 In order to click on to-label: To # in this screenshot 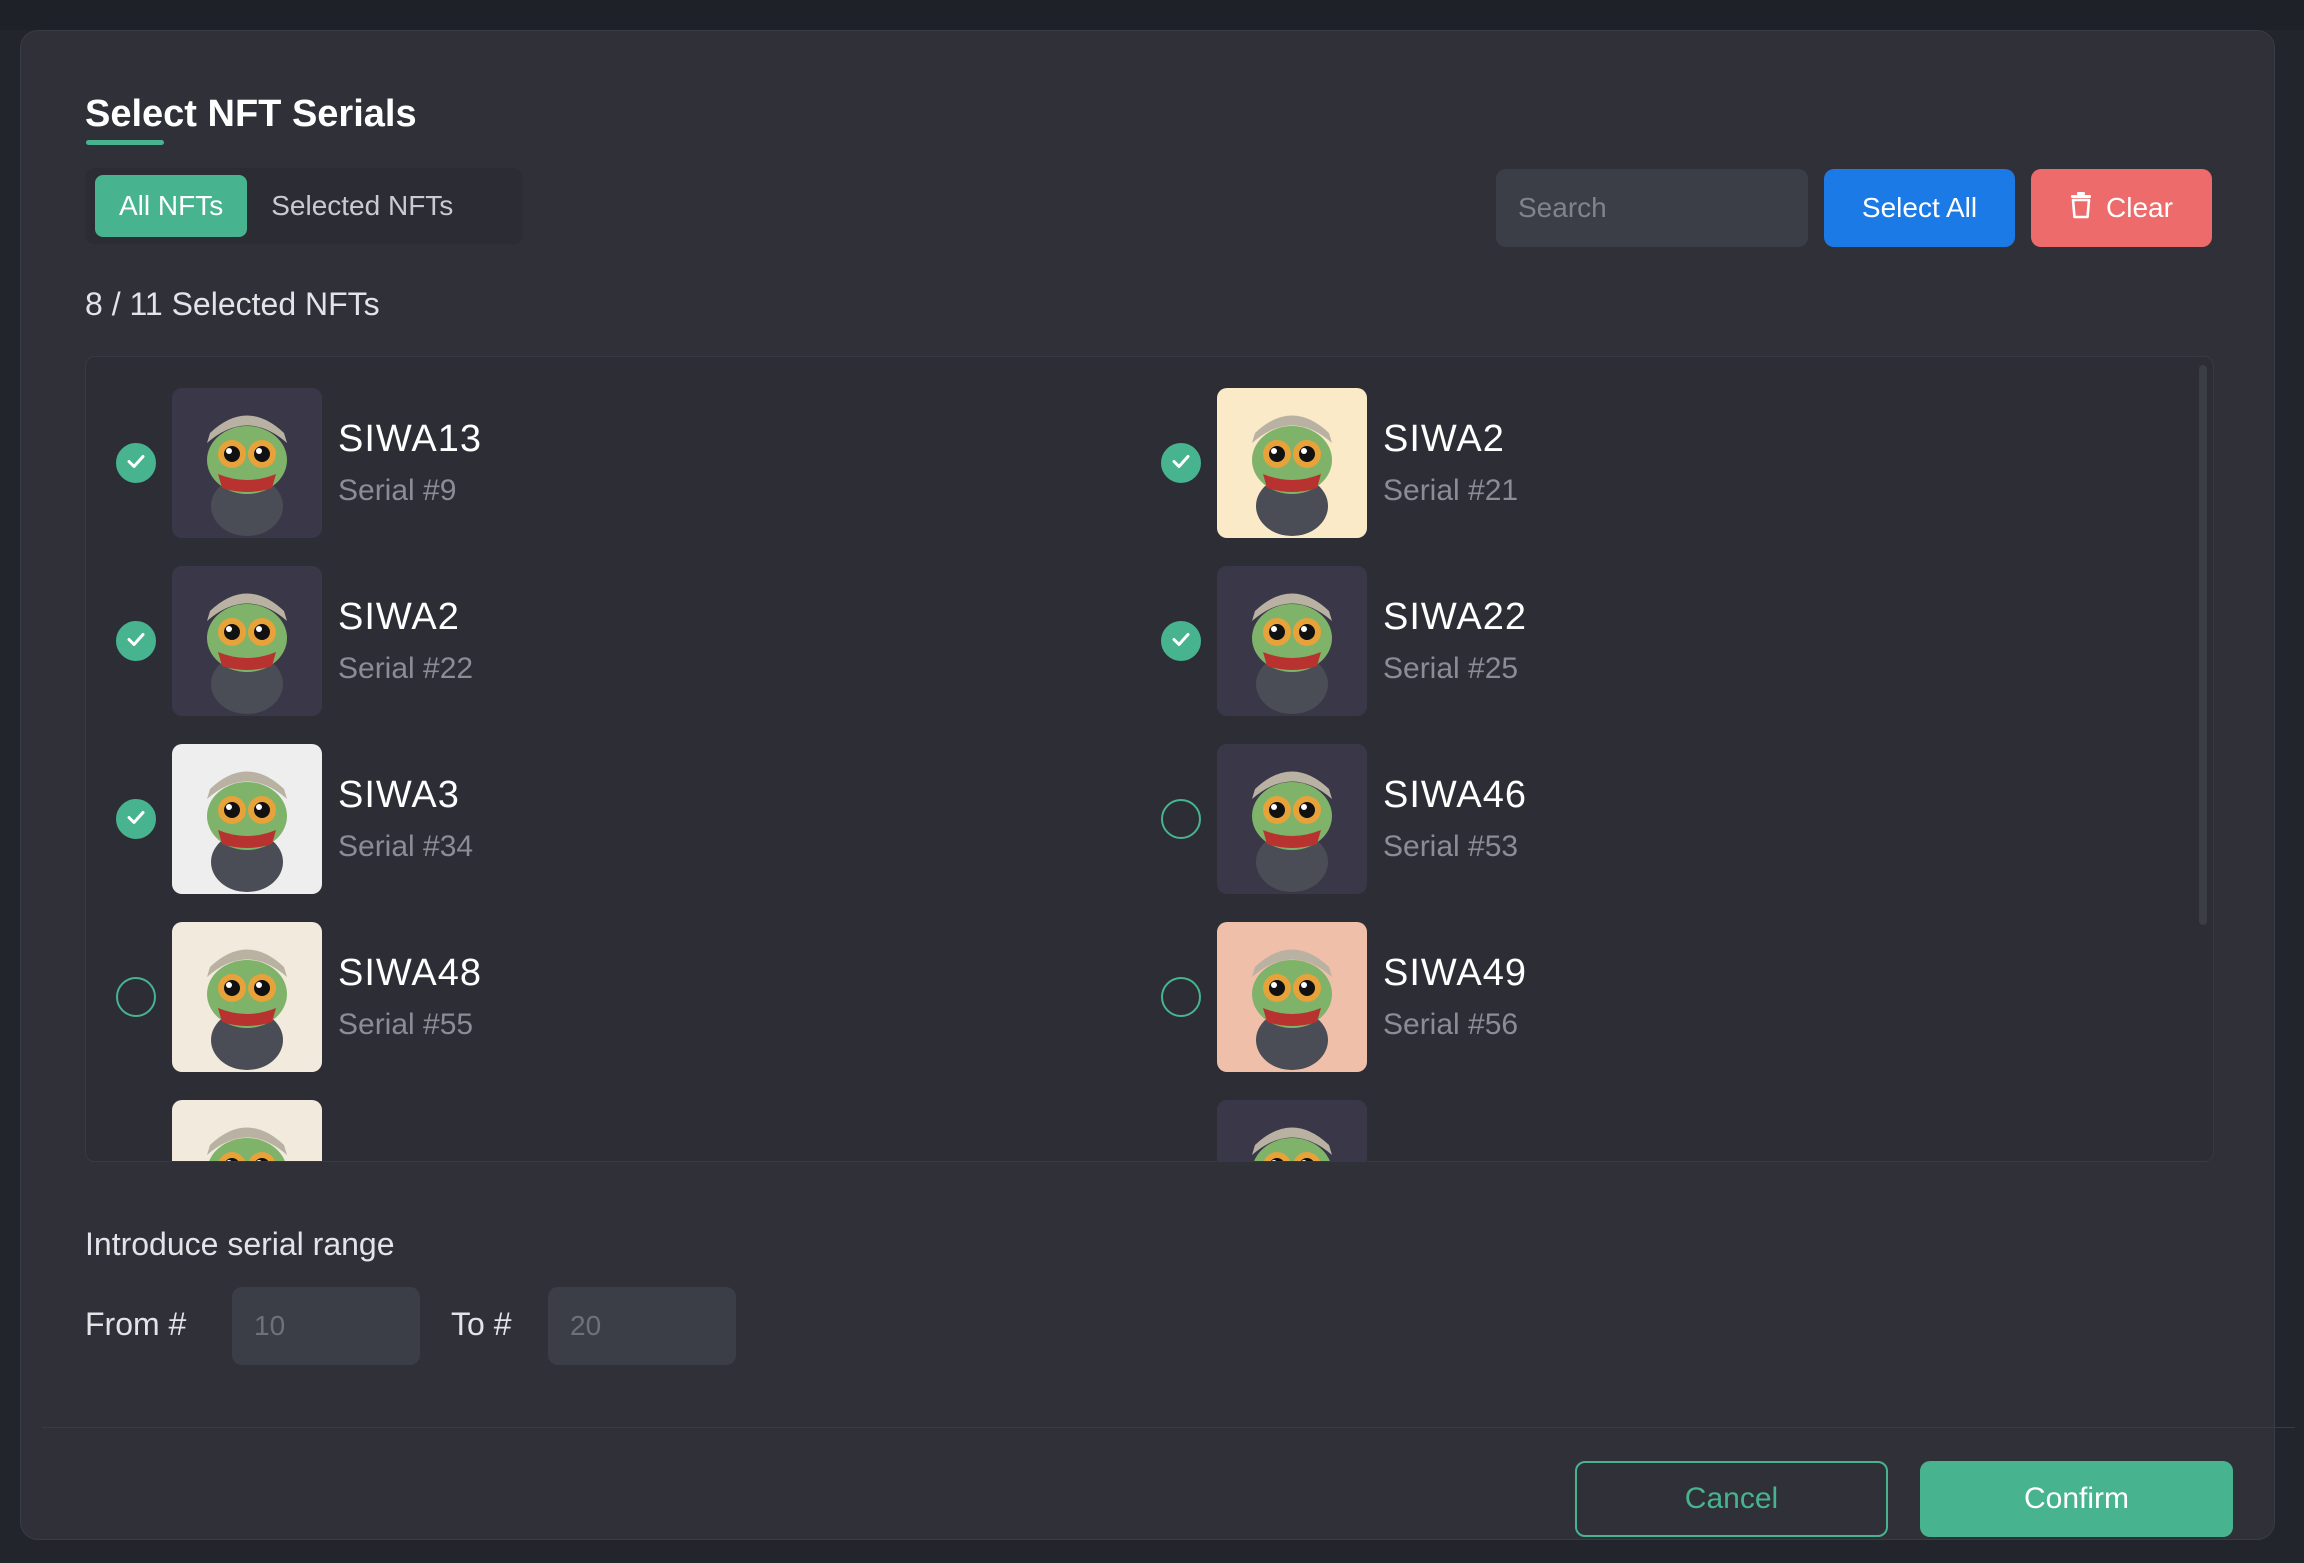, I will do `click(481, 1324)`.